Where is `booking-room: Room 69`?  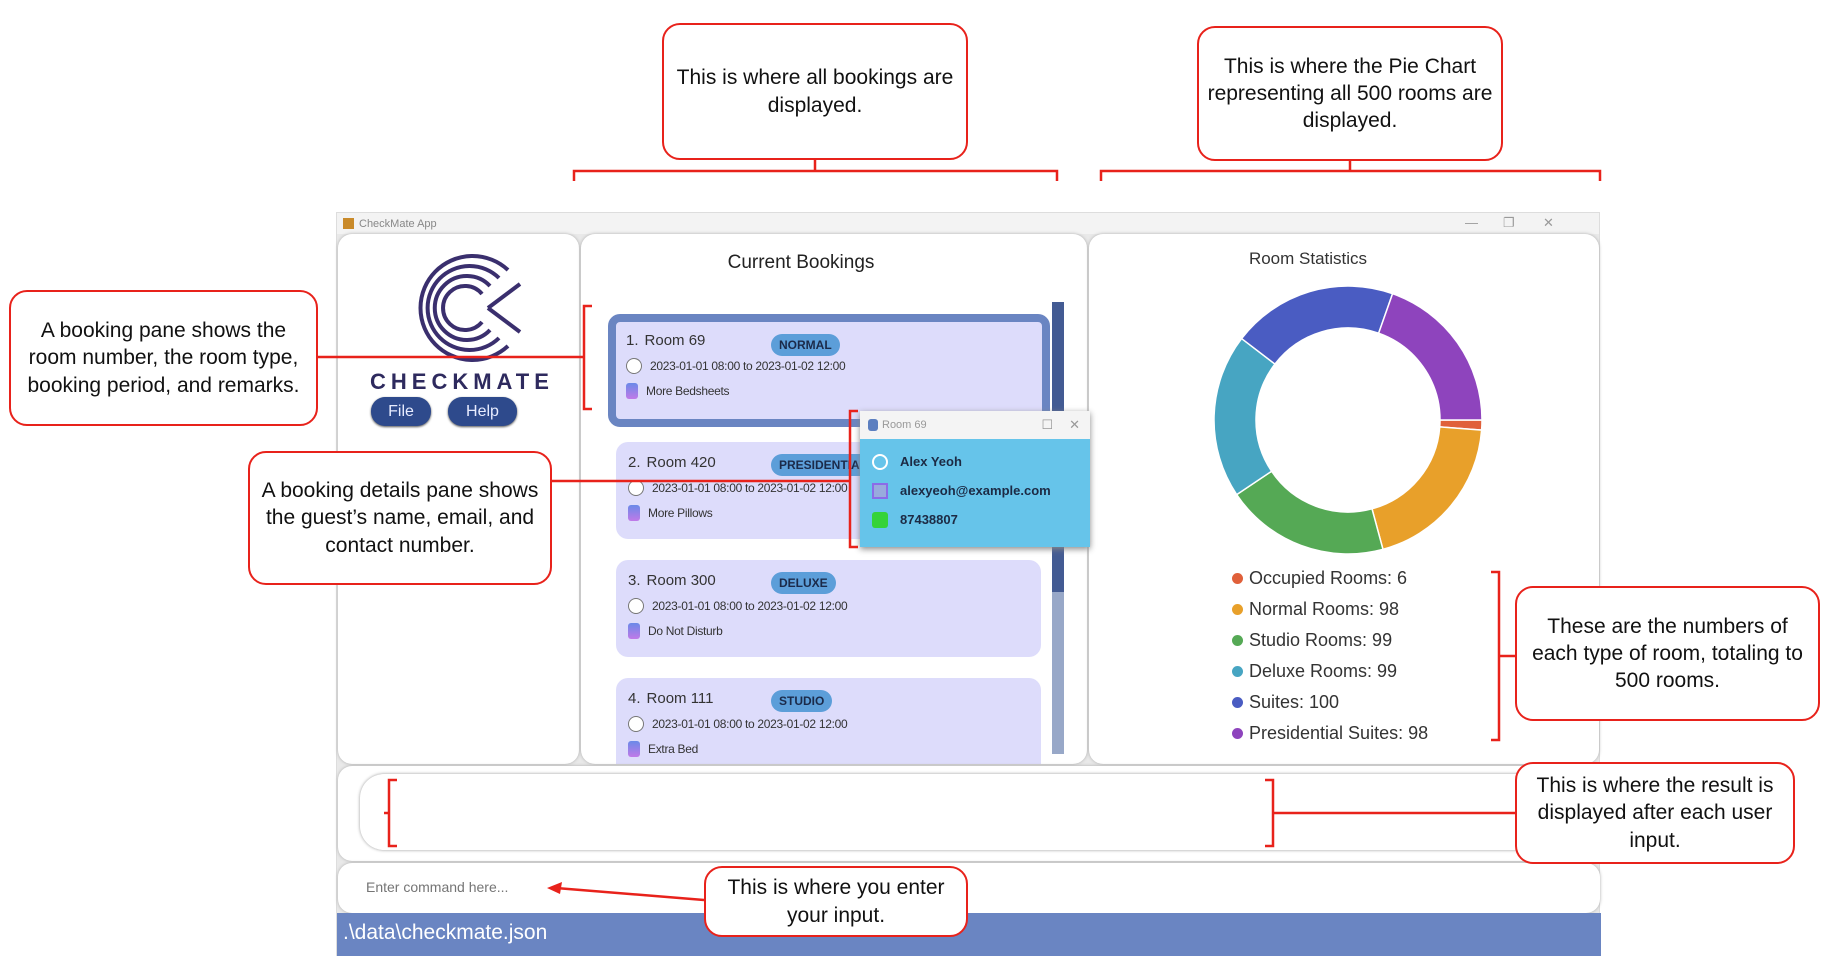 booking-room: Room 69 is located at coordinates (675, 340).